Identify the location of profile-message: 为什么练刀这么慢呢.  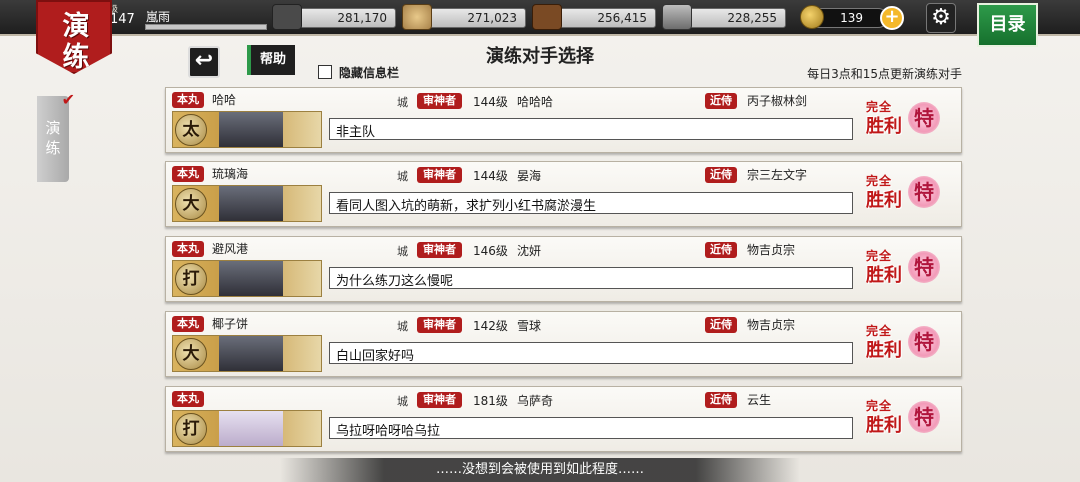
(591, 278).